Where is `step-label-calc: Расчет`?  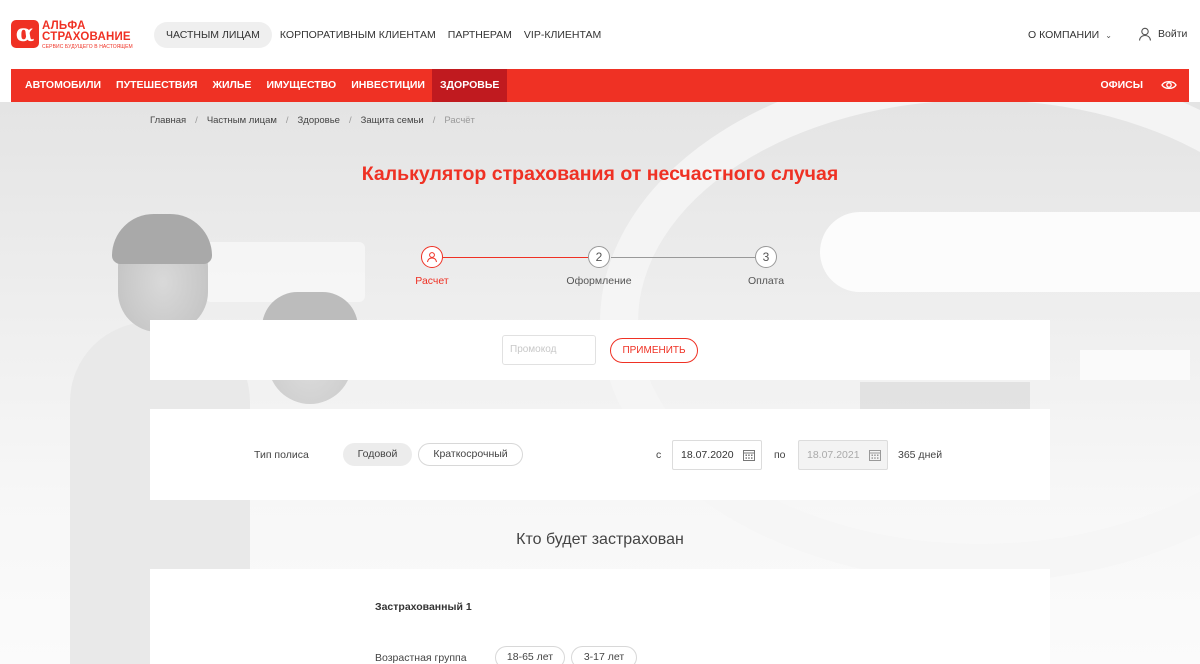
step-label-calc: Расчет is located at coordinates (432, 281).